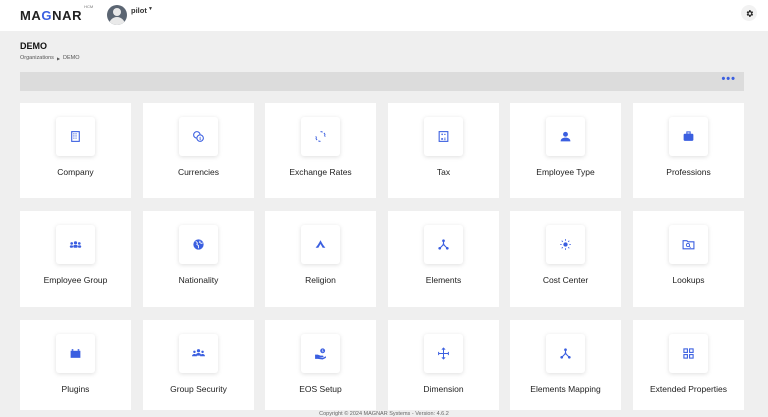 This screenshot has height=417, width=768. What do you see at coordinates (56, 13) in the screenshot?
I see `magnar-logo: MAGNARHCM` at bounding box center [56, 13].